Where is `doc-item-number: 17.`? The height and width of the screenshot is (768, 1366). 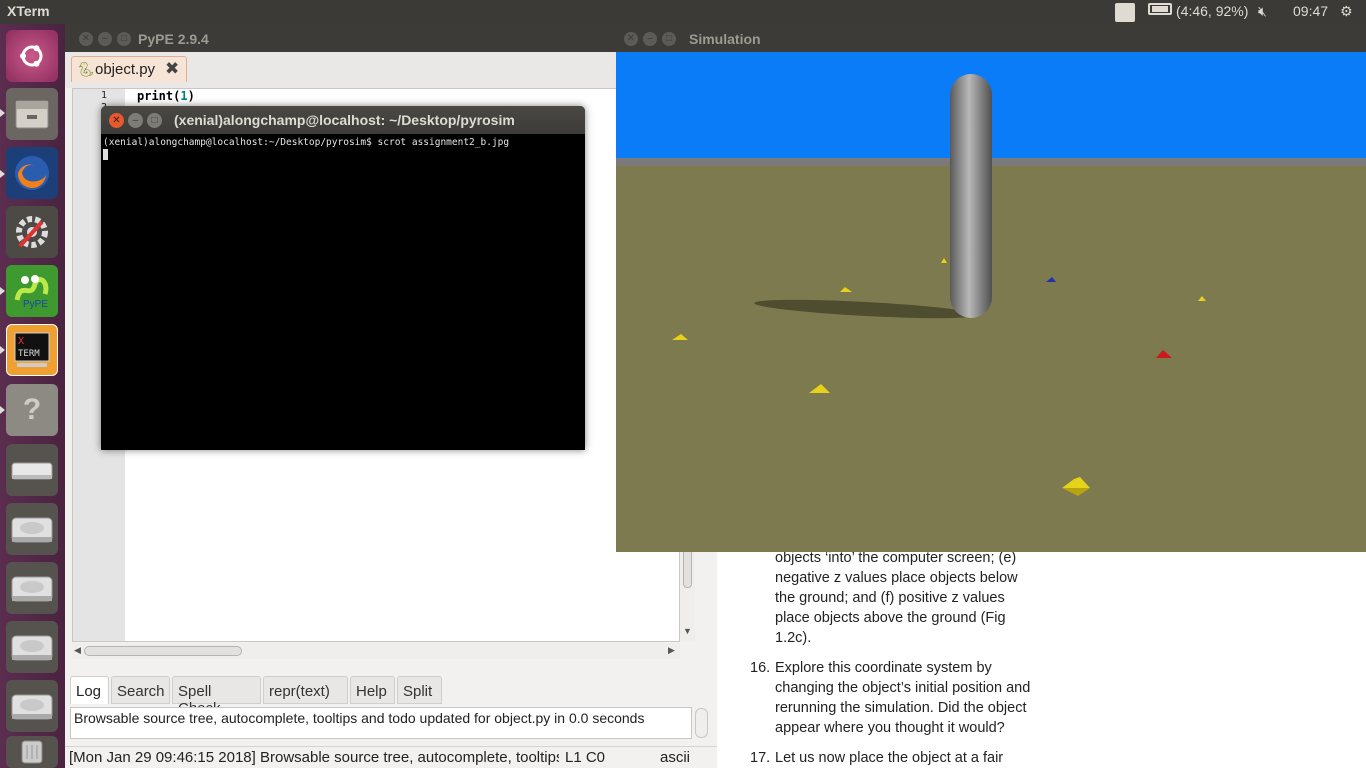
doc-item-number: 17. is located at coordinates (760, 758).